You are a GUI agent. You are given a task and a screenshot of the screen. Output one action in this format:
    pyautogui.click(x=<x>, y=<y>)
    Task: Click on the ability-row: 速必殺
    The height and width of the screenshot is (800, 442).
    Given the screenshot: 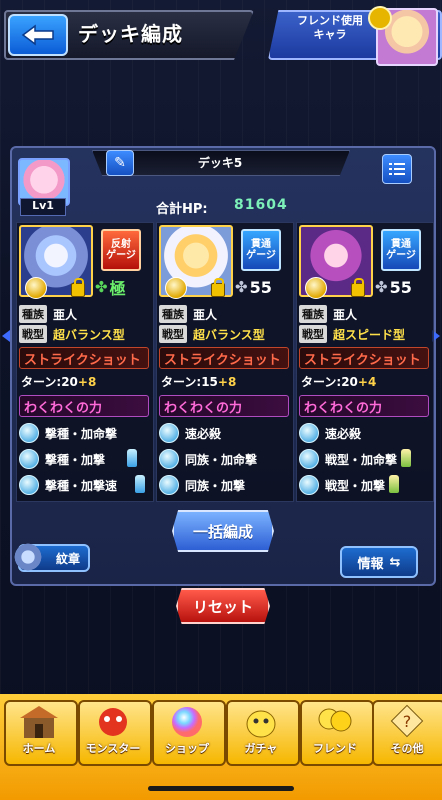 What is the action you would take?
    pyautogui.click(x=330, y=433)
    